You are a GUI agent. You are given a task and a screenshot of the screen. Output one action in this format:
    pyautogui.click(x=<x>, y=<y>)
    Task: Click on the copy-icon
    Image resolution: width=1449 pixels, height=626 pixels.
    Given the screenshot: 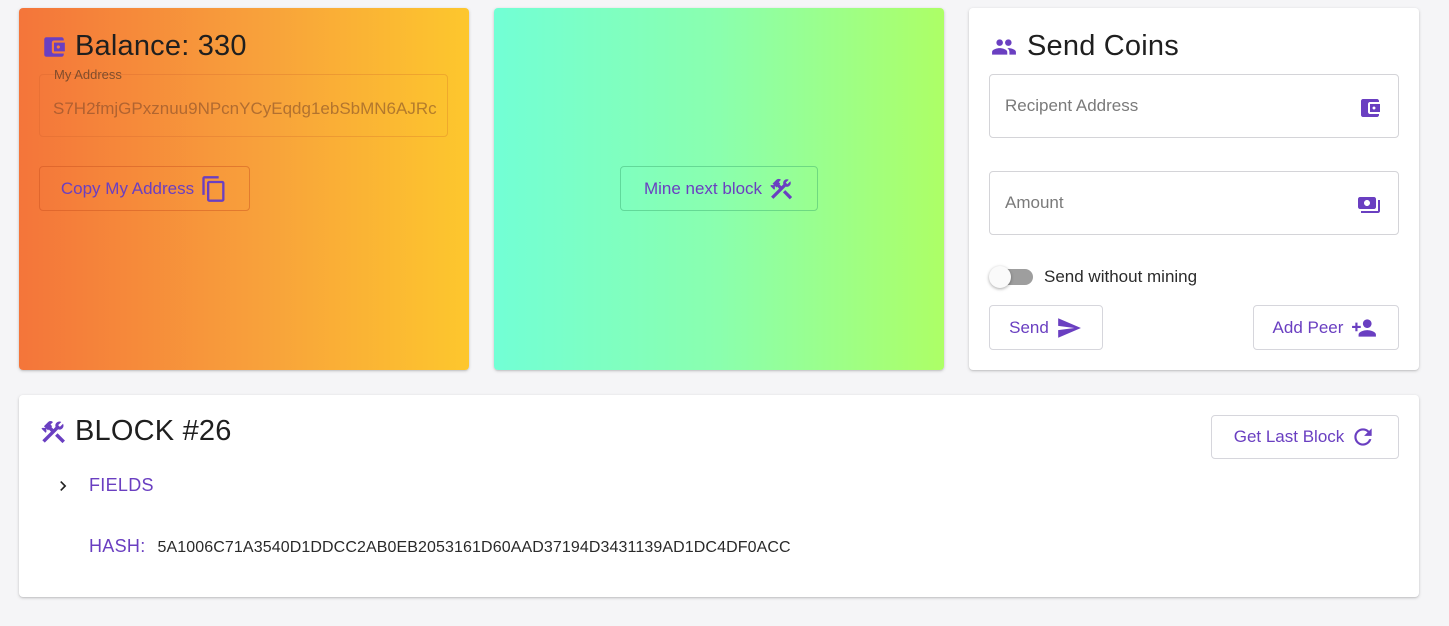 What is the action you would take?
    pyautogui.click(x=214, y=189)
    